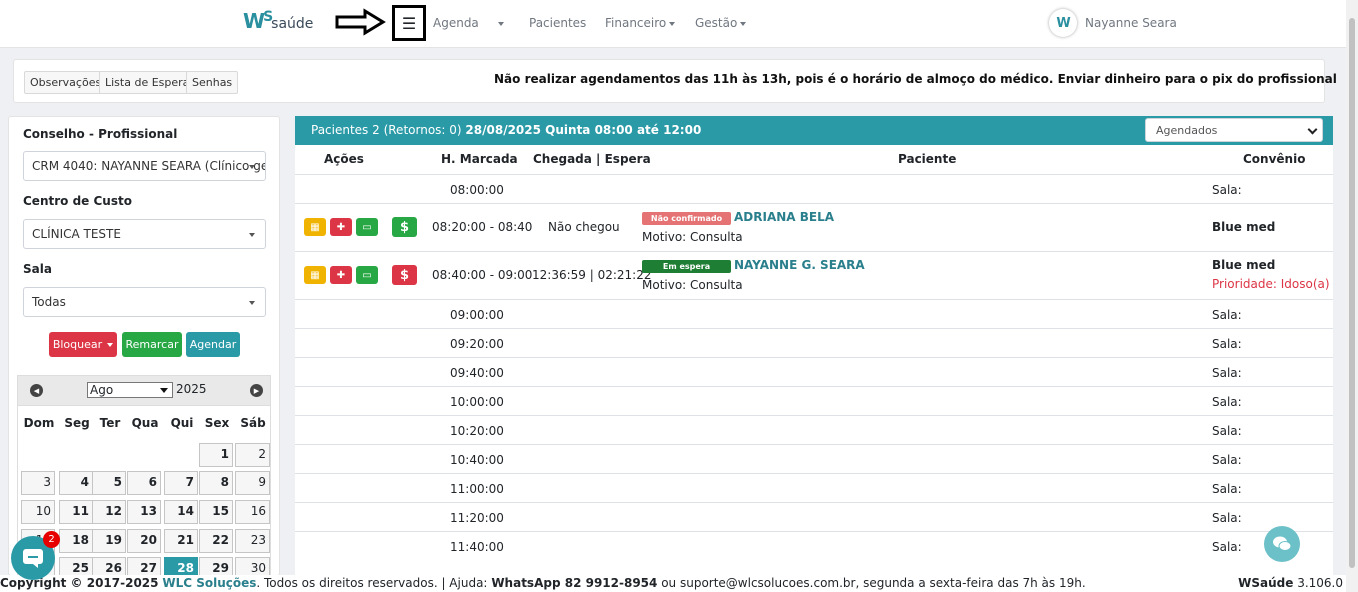 This screenshot has height=592, width=1358. Describe the element at coordinates (109, 566) in the screenshot. I see `calendar-day: 26` at that location.